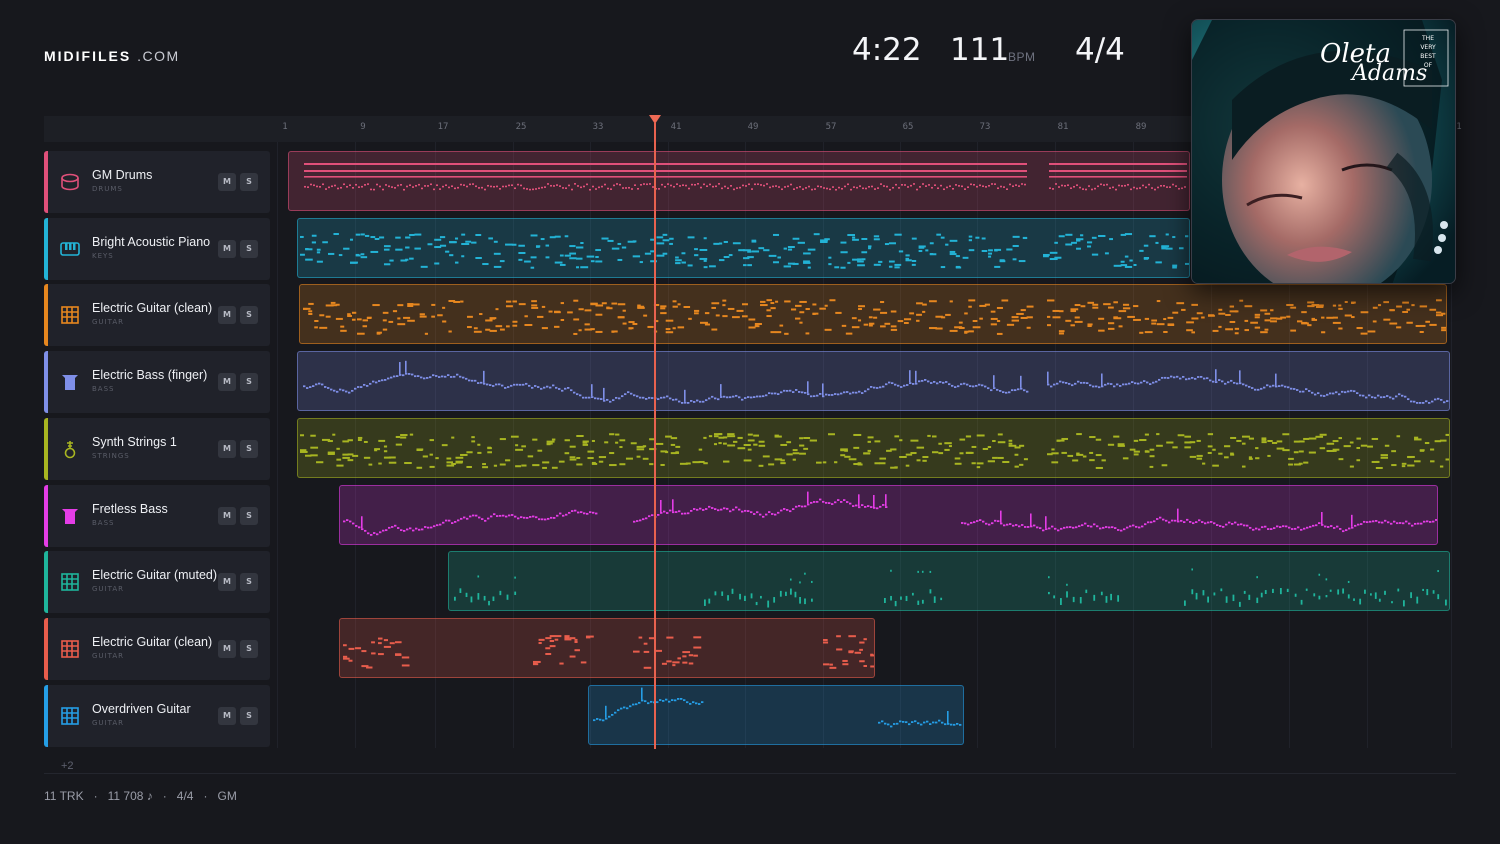  I want to click on track-name: Fretless Bass, so click(130, 508).